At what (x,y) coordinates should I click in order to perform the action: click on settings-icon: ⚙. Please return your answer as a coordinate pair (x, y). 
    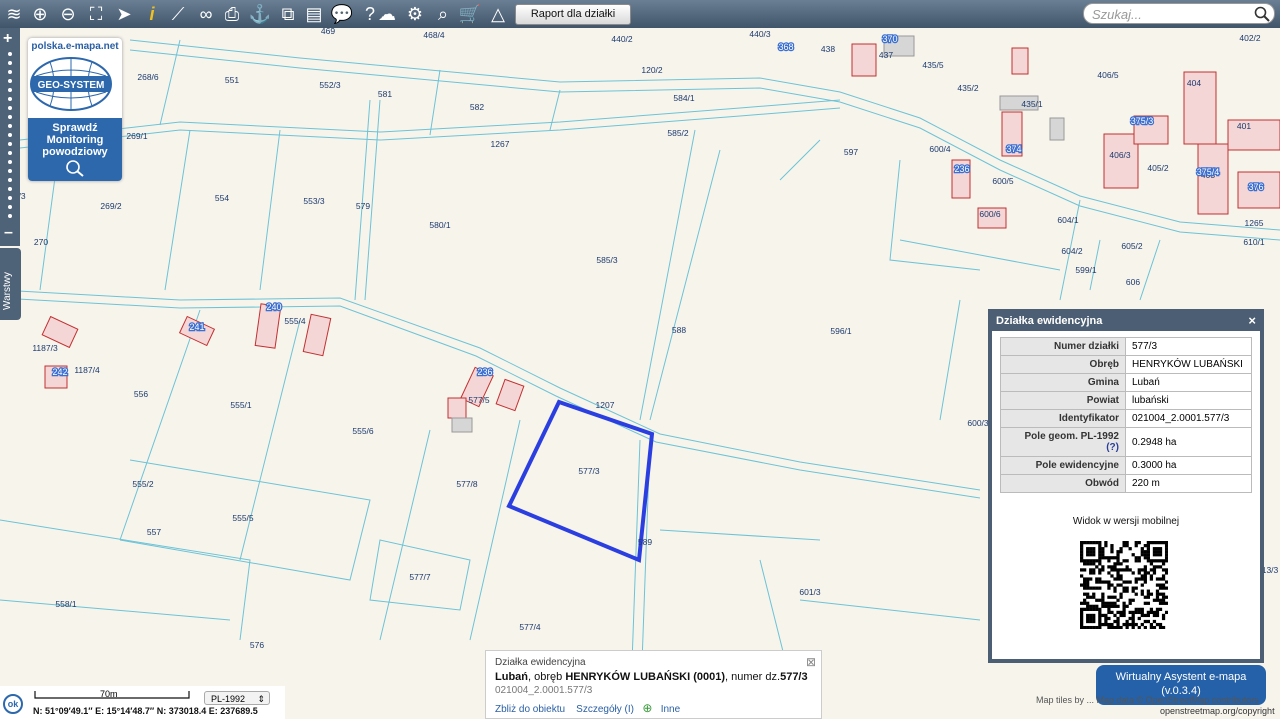
    Looking at the image, I should click on (415, 14).